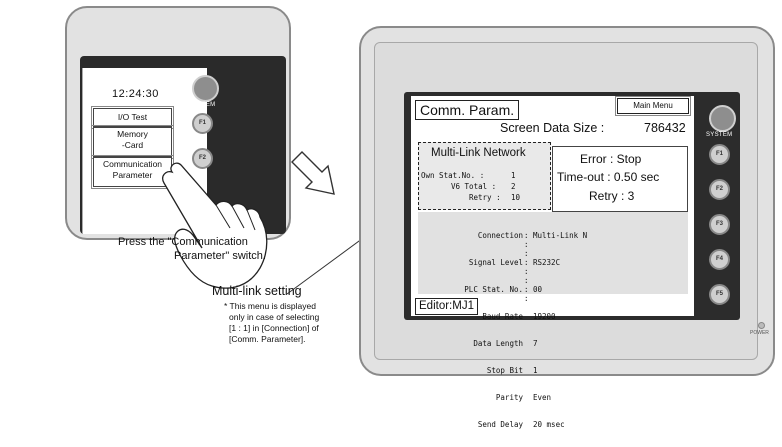 This screenshot has width=782, height=447. Describe the element at coordinates (274, 317) in the screenshot. I see `note-line2: only in case of selecting` at that location.